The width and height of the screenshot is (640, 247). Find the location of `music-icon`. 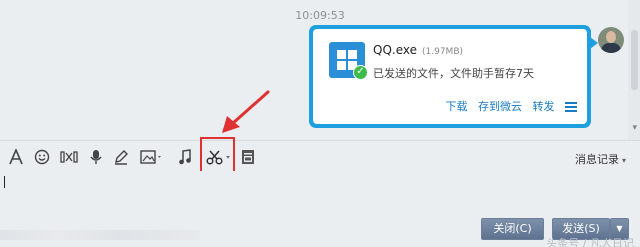

music-icon is located at coordinates (185, 157).